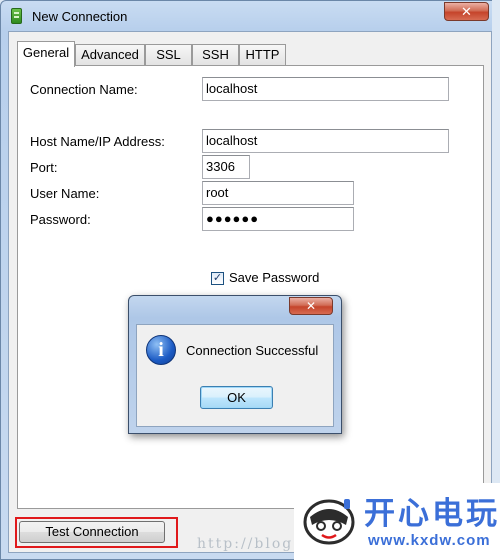  Describe the element at coordinates (44, 167) in the screenshot. I see `port-label: Port:` at that location.